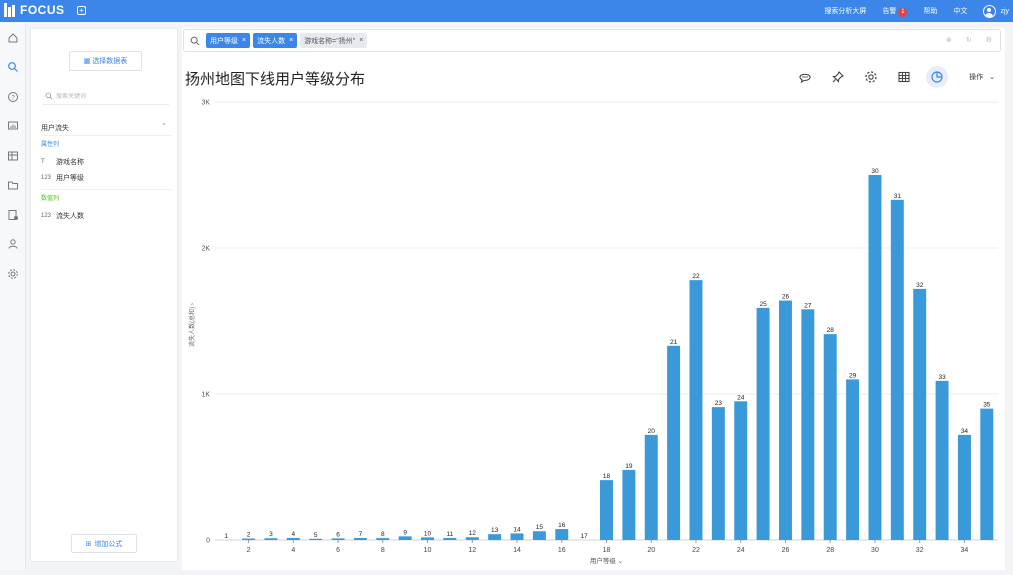 The image size is (1013, 575). I want to click on data-label: 9, so click(405, 532).